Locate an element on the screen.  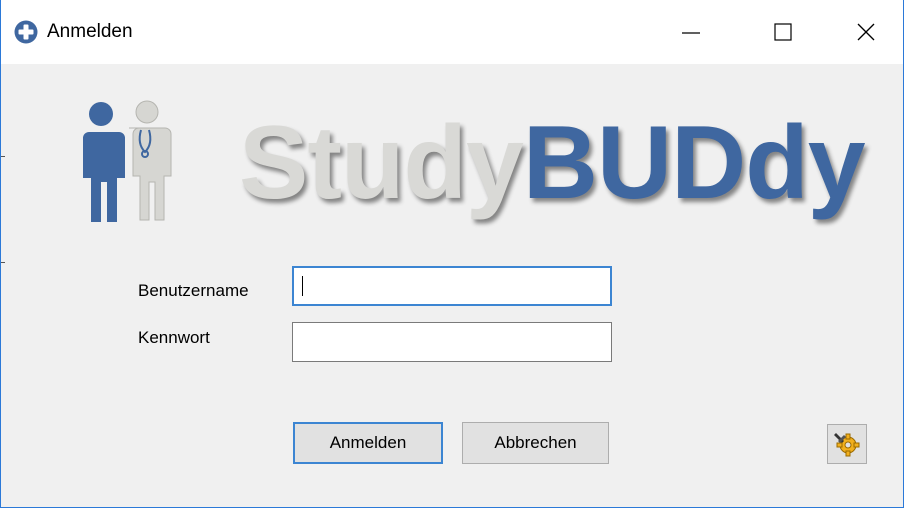
password-input is located at coordinates (452, 342).